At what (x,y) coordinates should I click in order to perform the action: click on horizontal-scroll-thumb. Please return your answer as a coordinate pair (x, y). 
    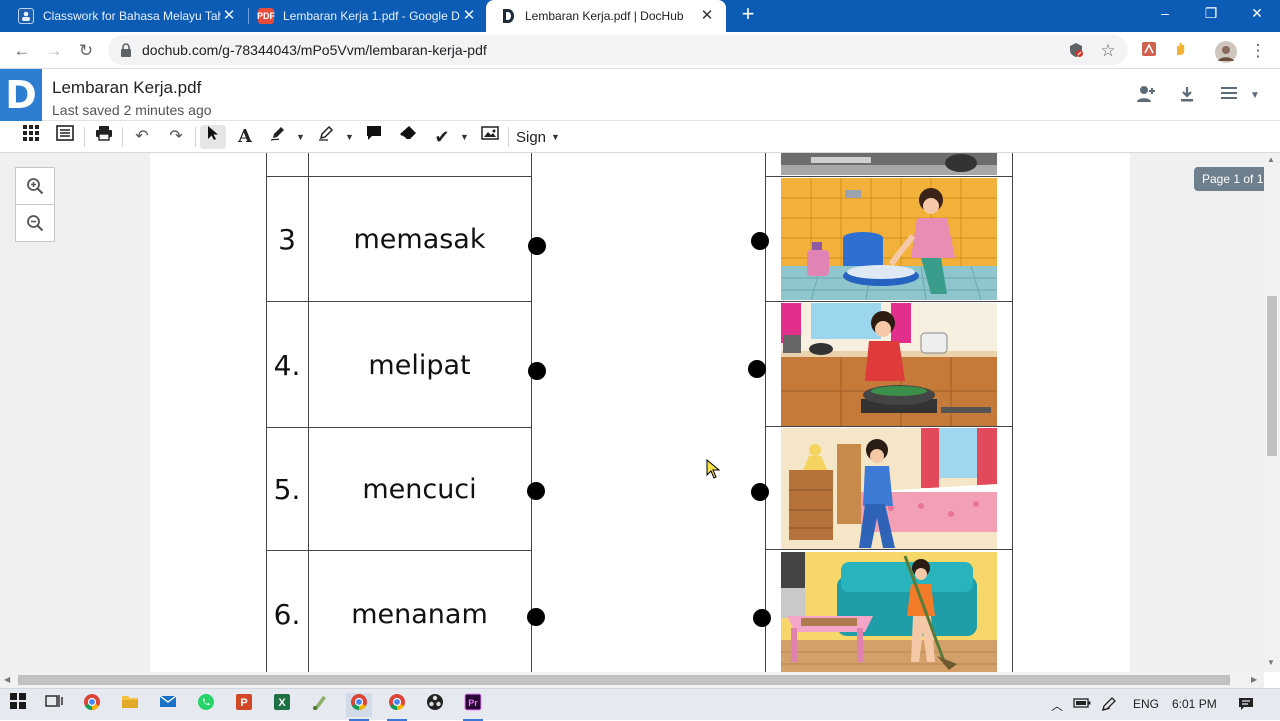
    Looking at the image, I should click on (624, 680).